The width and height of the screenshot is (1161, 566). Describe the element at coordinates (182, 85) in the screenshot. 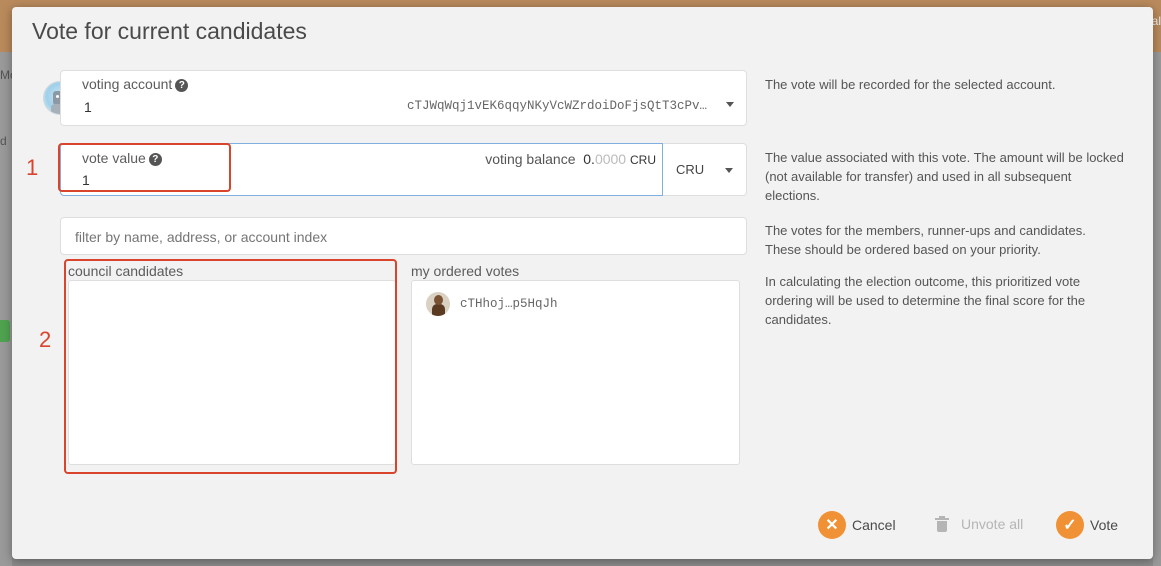

I see `help-icon: ?` at that location.